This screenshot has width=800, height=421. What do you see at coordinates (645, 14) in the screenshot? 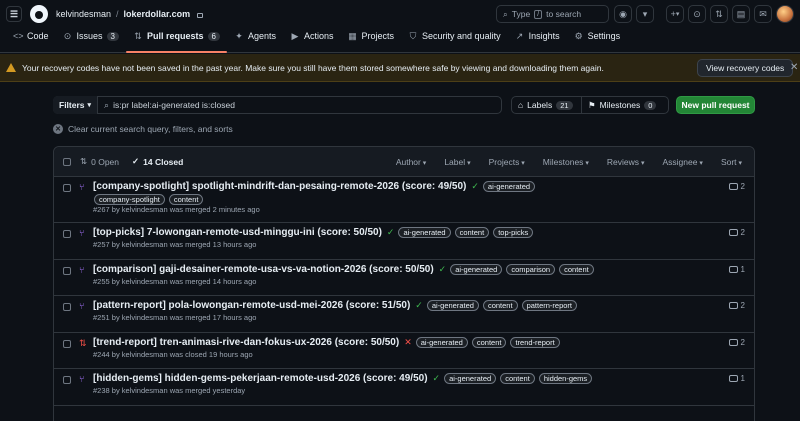
I see `copilot-menu-chevron-icon: ▾` at bounding box center [645, 14].